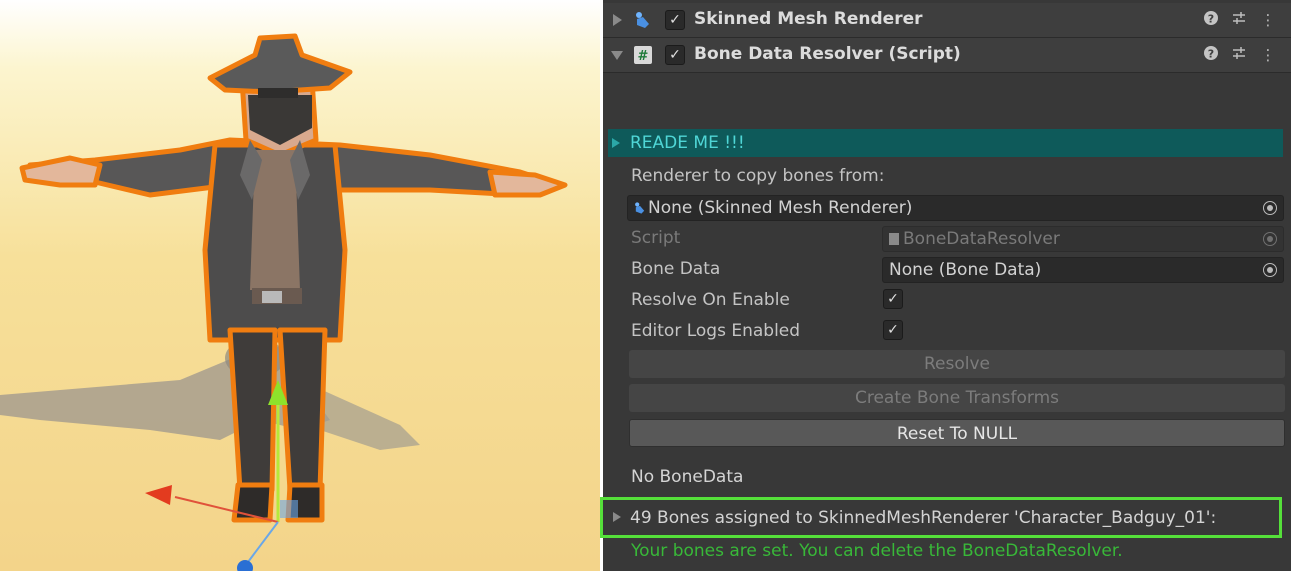  What do you see at coordinates (965, 270) in the screenshot?
I see `bone-data-field-value: None (Bone Data)` at bounding box center [965, 270].